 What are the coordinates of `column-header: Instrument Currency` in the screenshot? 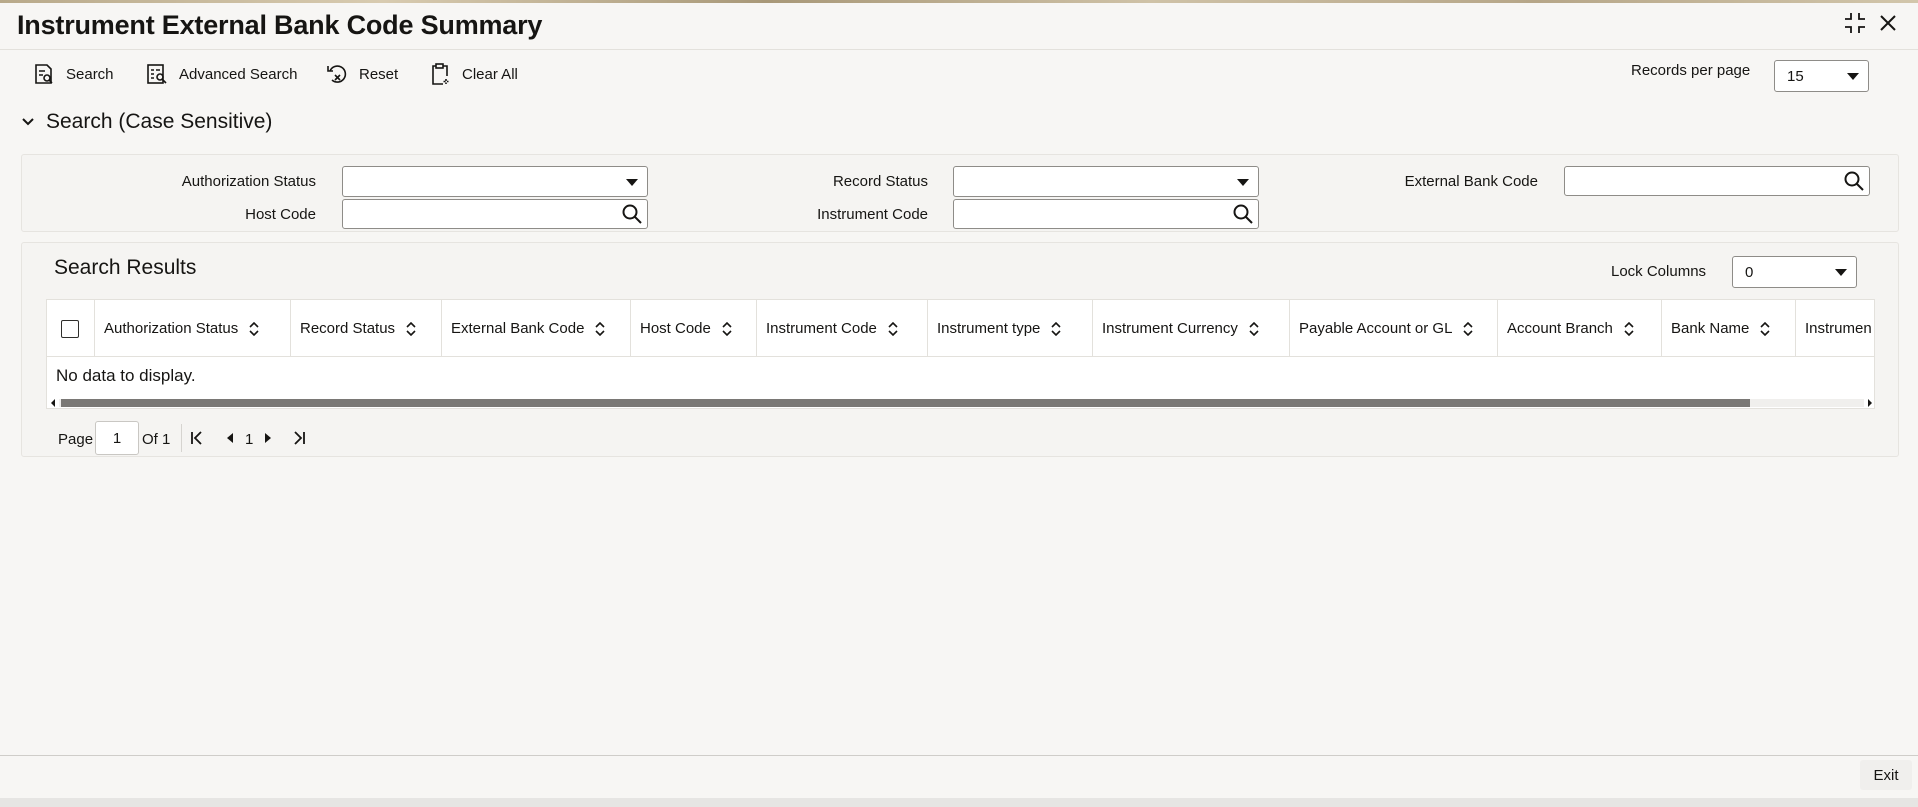 It's located at (1191, 328).